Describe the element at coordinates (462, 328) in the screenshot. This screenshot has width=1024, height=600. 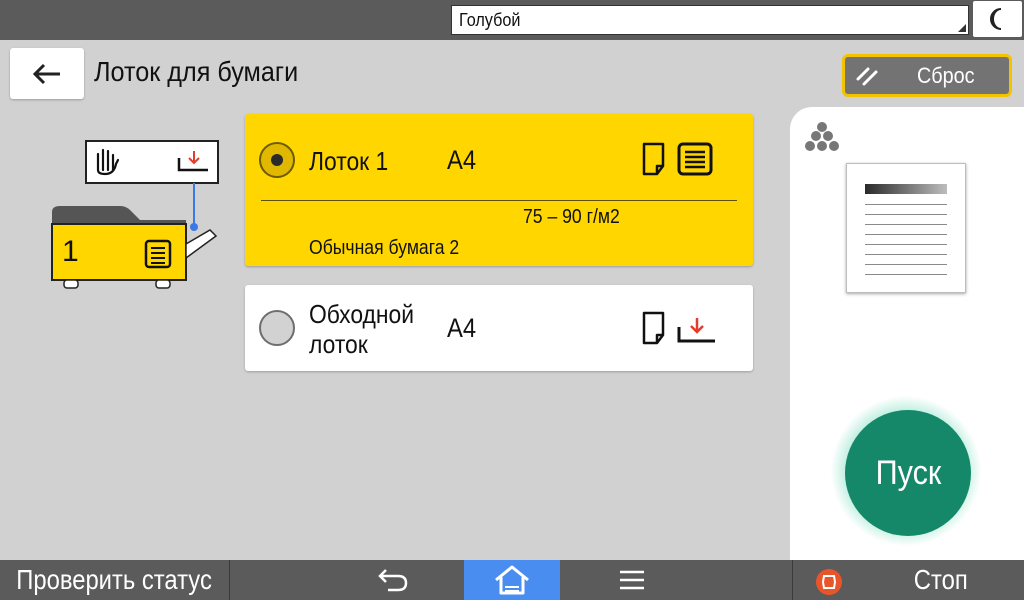
I see `bypass-tray-size: A4` at that location.